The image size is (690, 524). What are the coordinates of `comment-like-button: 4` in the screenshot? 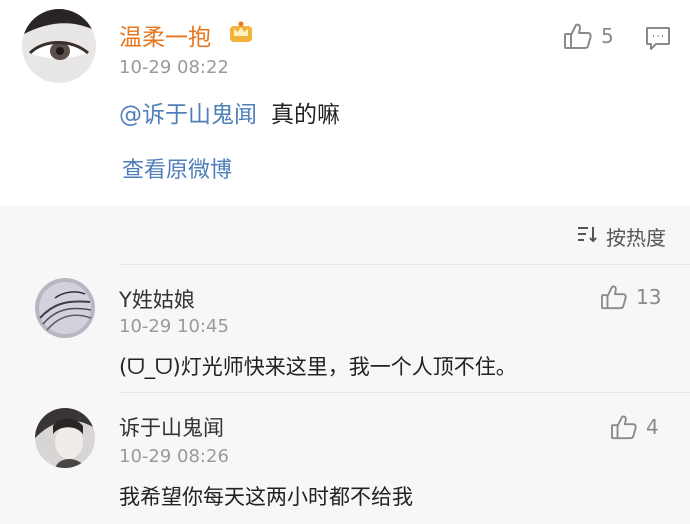 It's located at (634, 427).